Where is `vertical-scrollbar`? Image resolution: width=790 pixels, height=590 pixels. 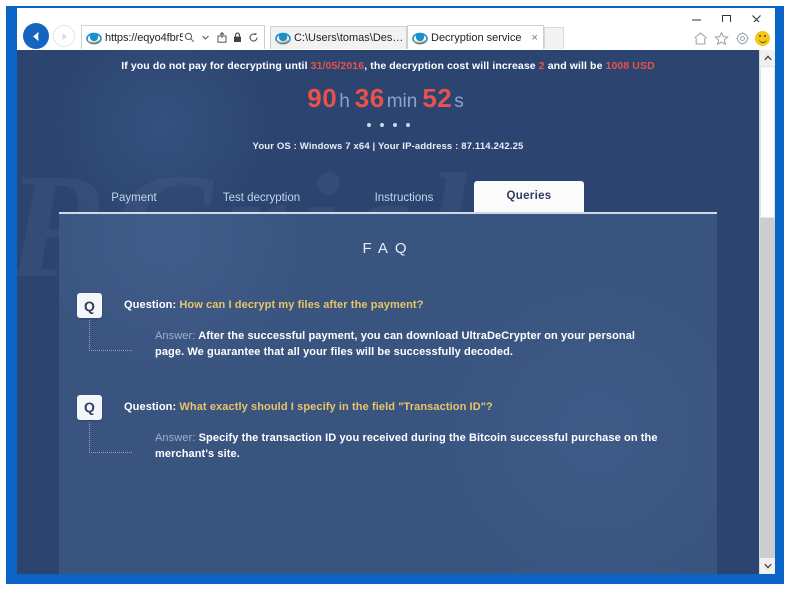 vertical-scrollbar is located at coordinates (767, 312).